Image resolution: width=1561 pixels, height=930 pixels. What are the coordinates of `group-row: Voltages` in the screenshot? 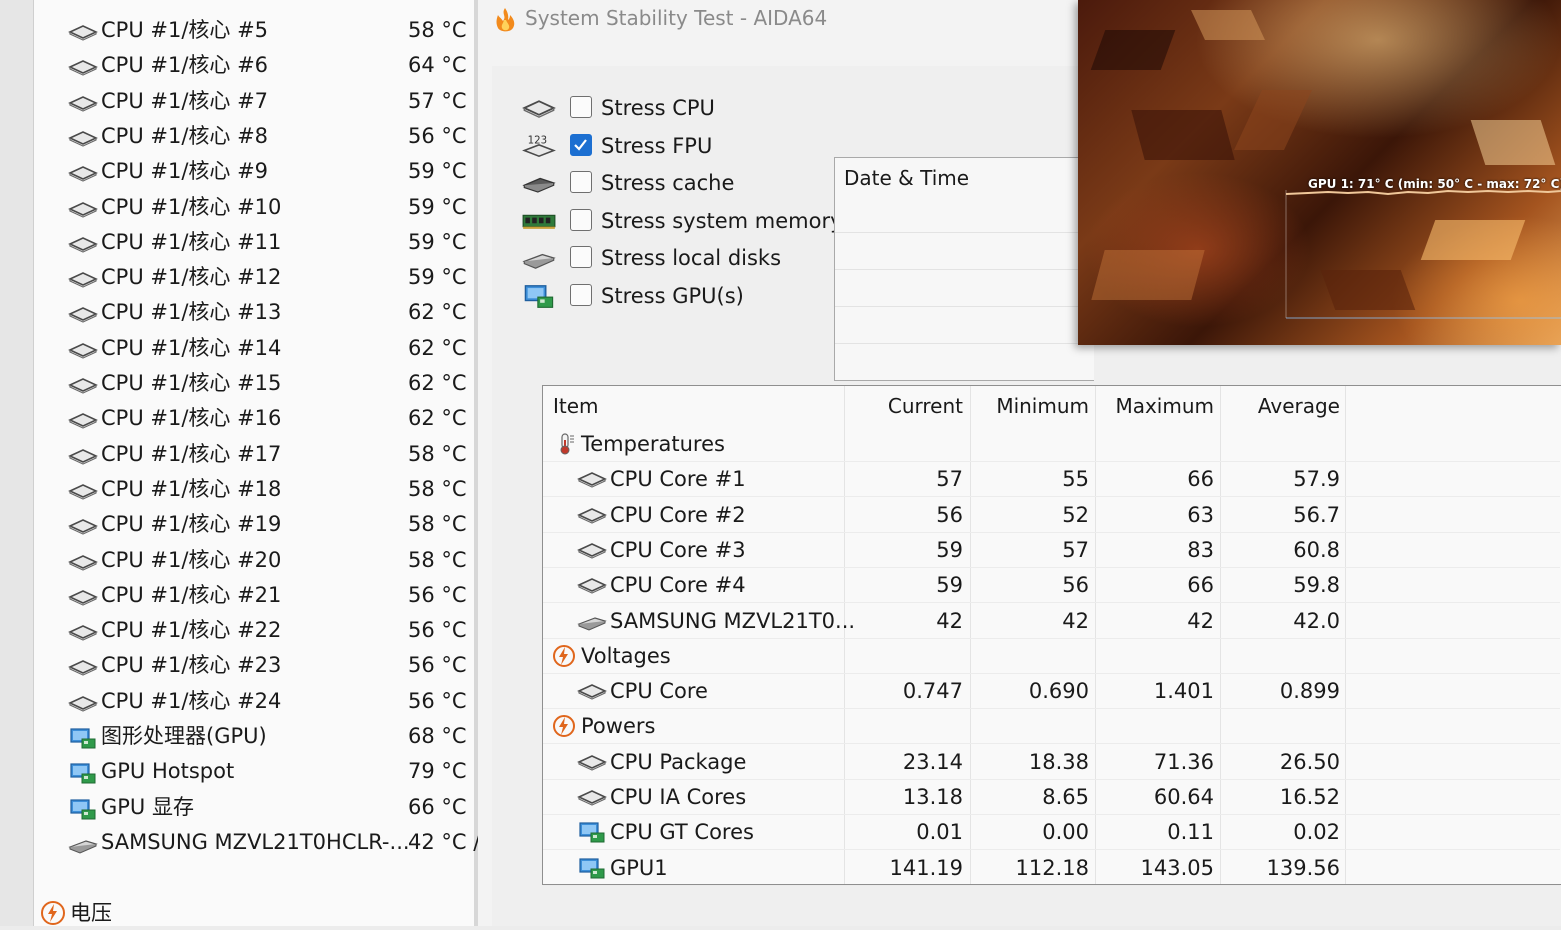 It's located at (1051, 656).